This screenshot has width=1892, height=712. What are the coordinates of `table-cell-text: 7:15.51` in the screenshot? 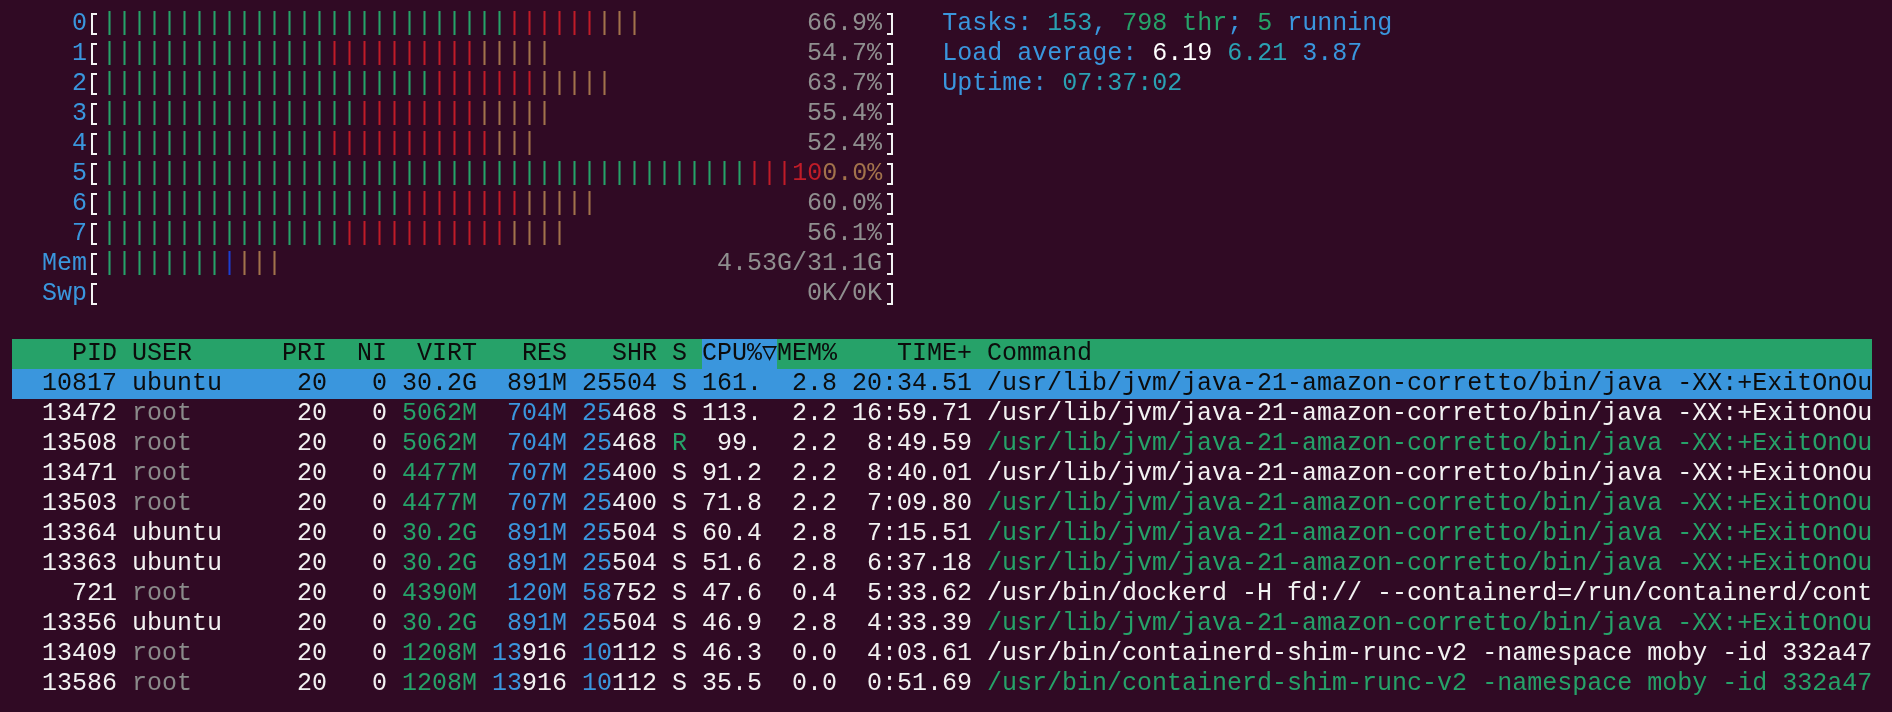 It's located at (920, 534).